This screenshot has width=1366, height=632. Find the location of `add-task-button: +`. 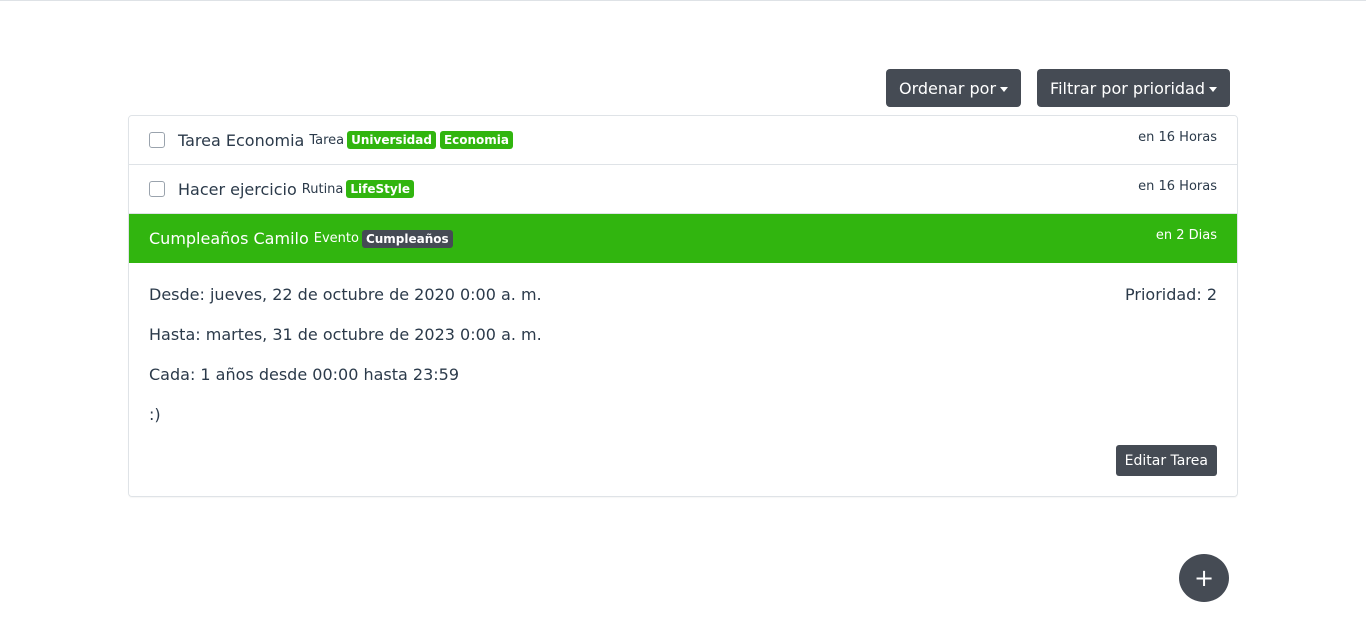

add-task-button: + is located at coordinates (1204, 578).